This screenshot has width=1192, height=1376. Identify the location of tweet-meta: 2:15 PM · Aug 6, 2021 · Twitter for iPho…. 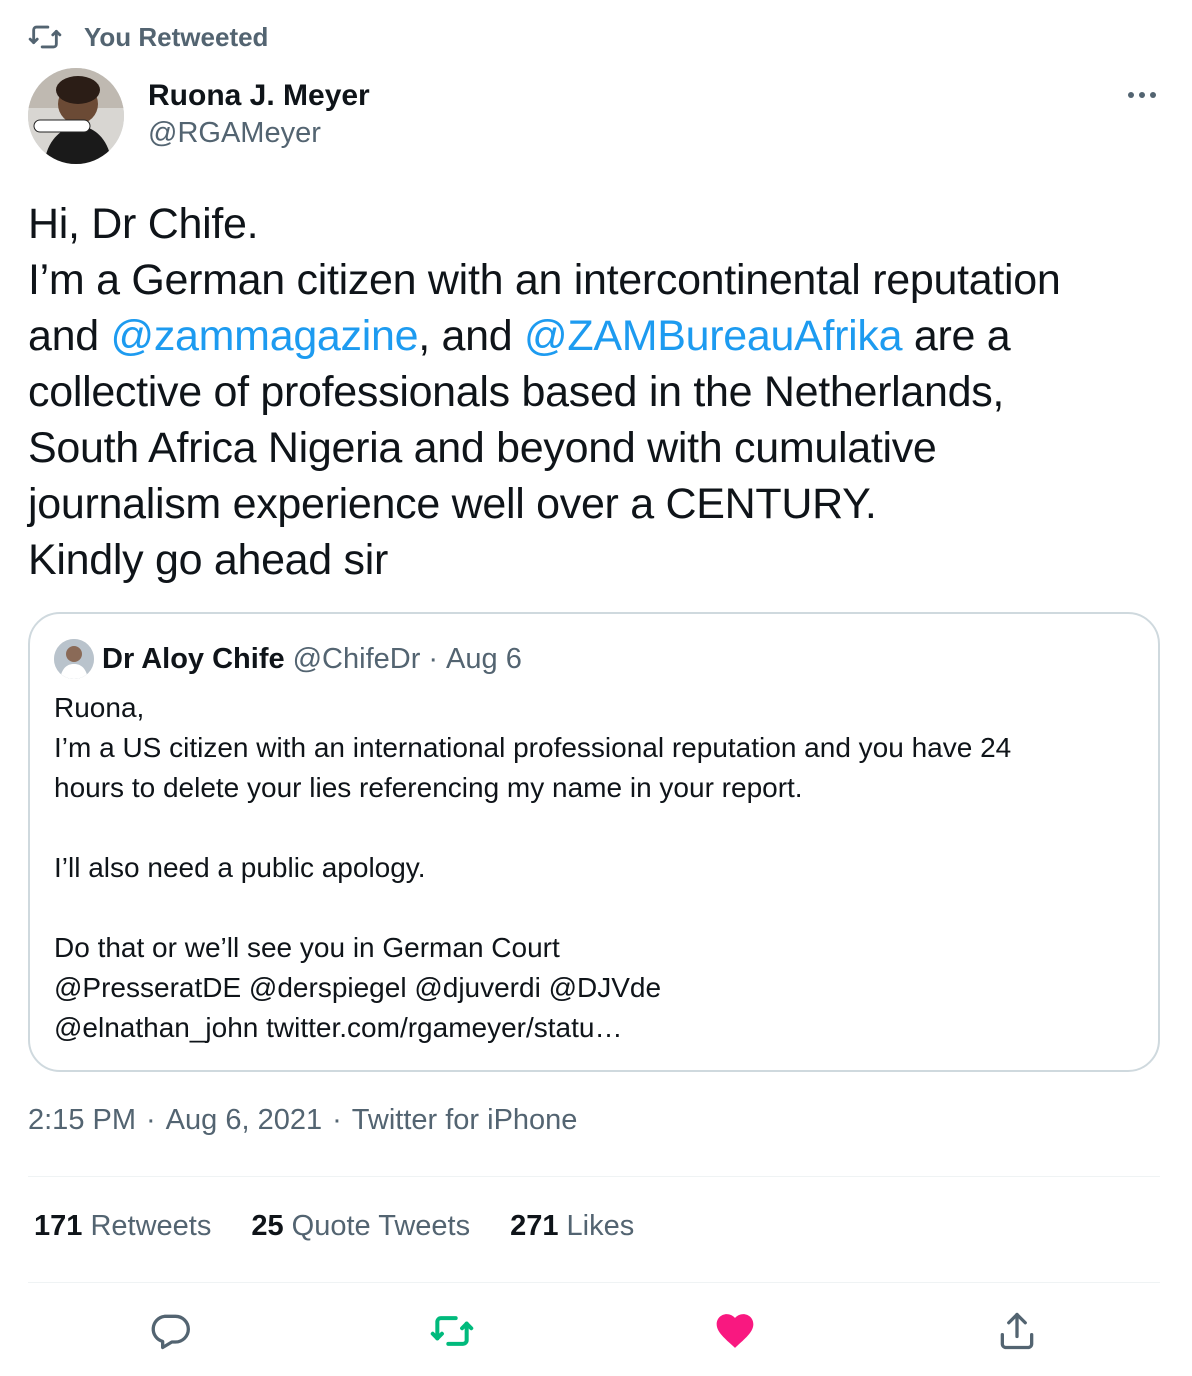
(302, 1120).